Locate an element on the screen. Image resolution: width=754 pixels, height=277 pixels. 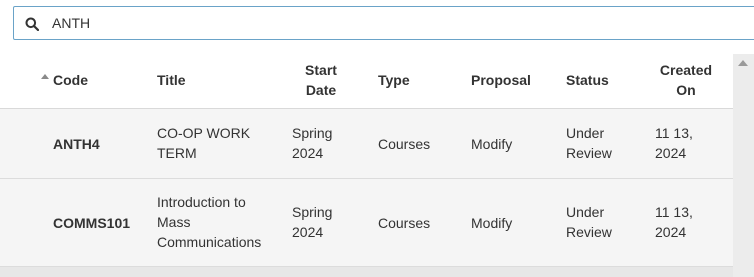
column-header-proposal: Proposal is located at coordinates (501, 80).